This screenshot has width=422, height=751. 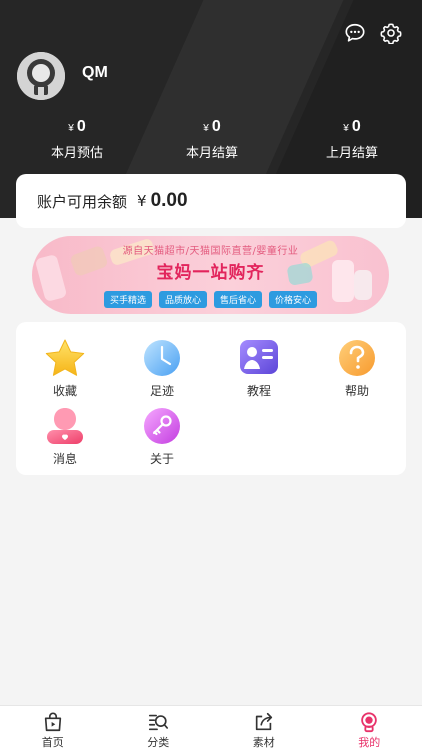 I want to click on banner-tag: 品质放心, so click(x=183, y=299).